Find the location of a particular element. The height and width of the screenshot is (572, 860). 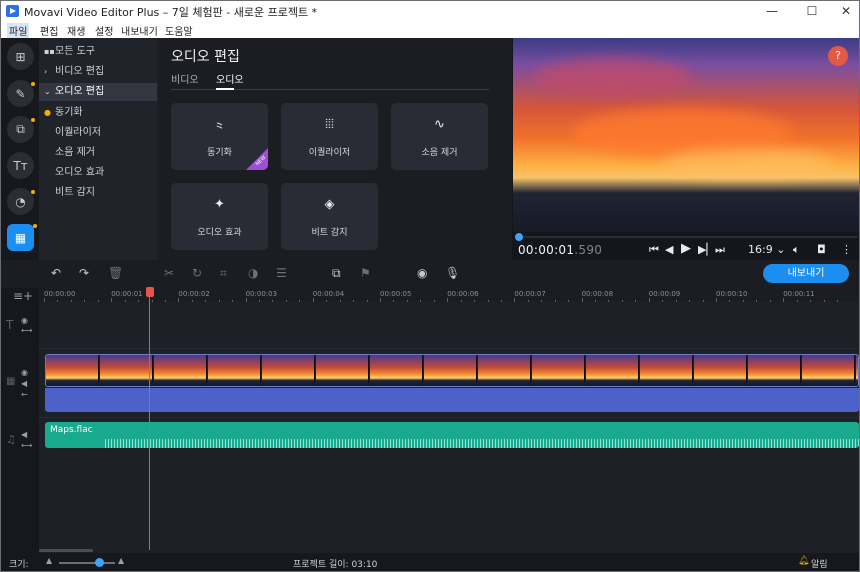

video-clip-audio is located at coordinates (452, 400).